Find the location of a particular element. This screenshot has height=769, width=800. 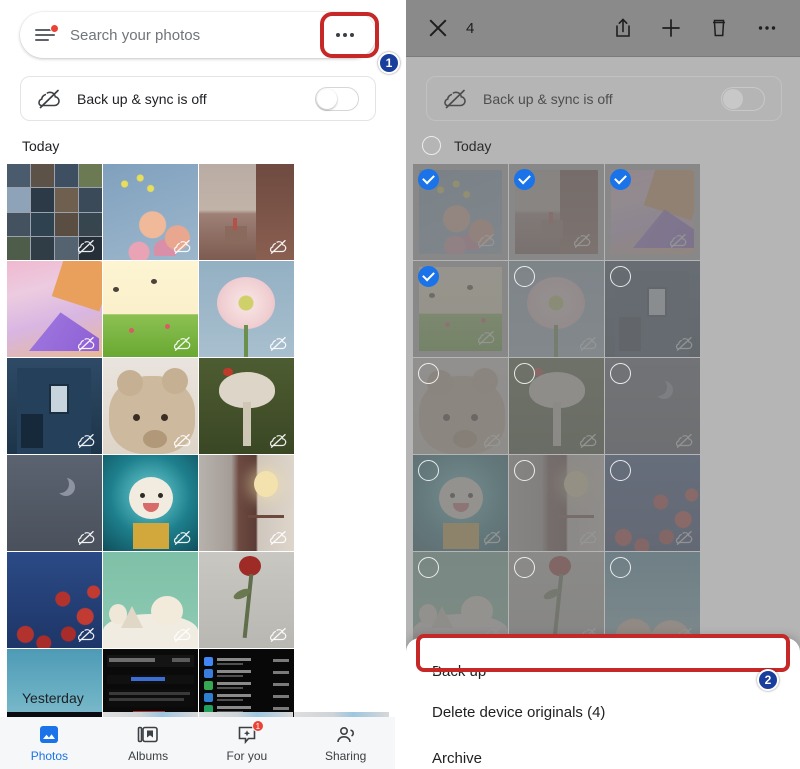

nav-item-albums: Albums is located at coordinates (148, 743).